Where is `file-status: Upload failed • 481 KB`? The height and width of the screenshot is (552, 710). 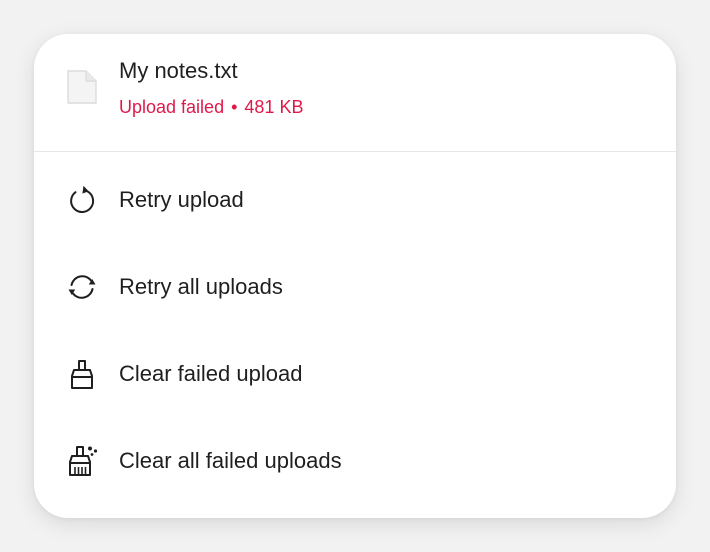
file-status: Upload failed • 481 KB is located at coordinates (211, 107).